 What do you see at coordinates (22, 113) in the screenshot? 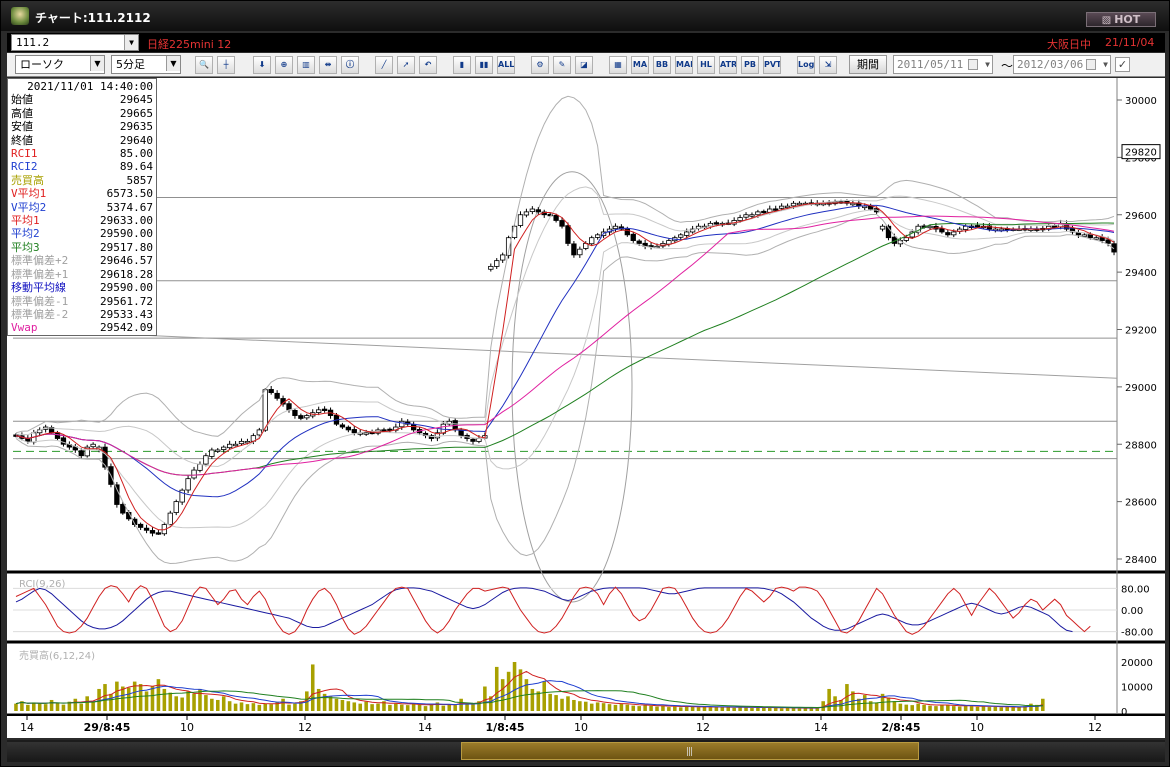
I see `info-label: 高値` at bounding box center [22, 113].